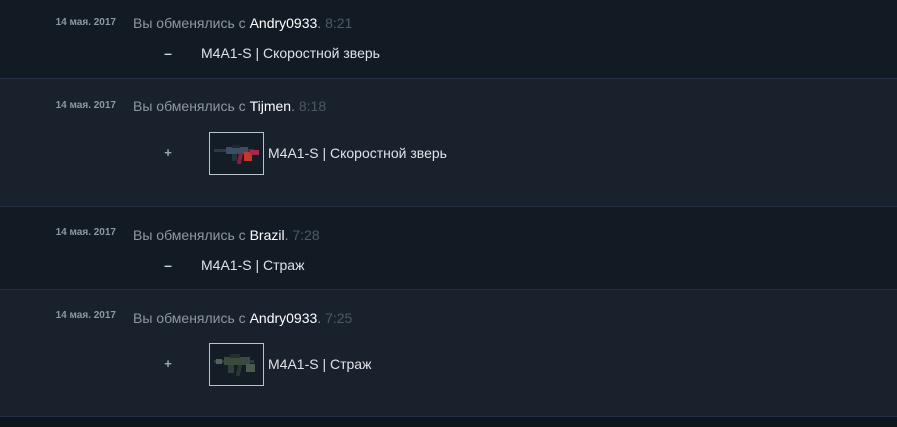  I want to click on trade-time: 7:25, so click(339, 318).